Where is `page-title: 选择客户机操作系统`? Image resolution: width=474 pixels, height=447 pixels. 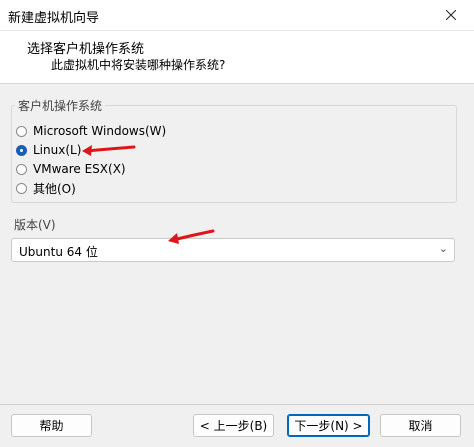
page-title: 选择客户机操作系统 is located at coordinates (86, 49).